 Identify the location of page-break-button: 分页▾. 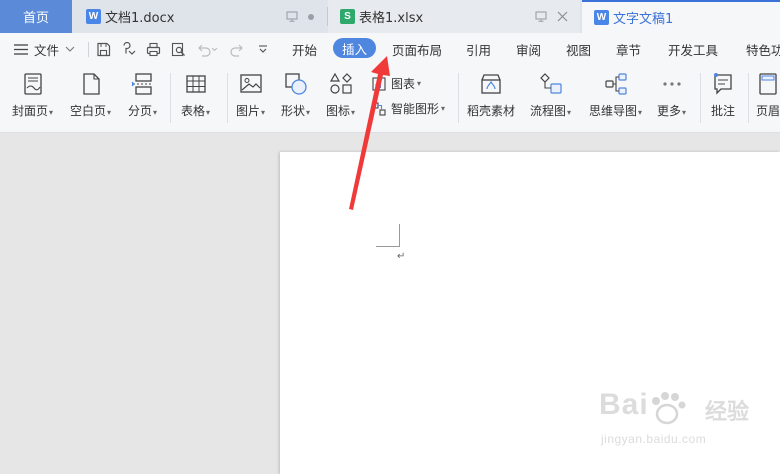
(142, 95).